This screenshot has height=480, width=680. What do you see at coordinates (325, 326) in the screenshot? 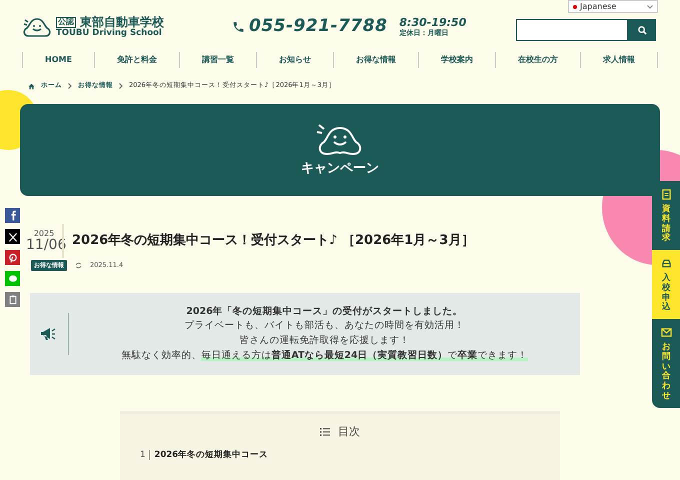
I see `notice-text: プライベートも、バイトも部活も、あなたの時間を有効活用！` at bounding box center [325, 326].